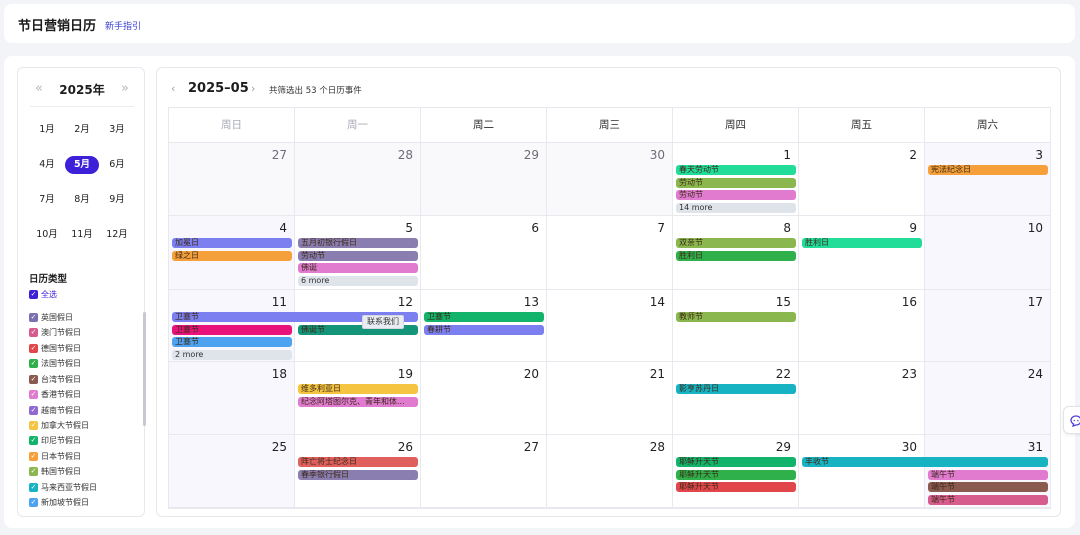 Image resolution: width=1080 pixels, height=535 pixels. I want to click on more-events-link: 2 more, so click(232, 354).